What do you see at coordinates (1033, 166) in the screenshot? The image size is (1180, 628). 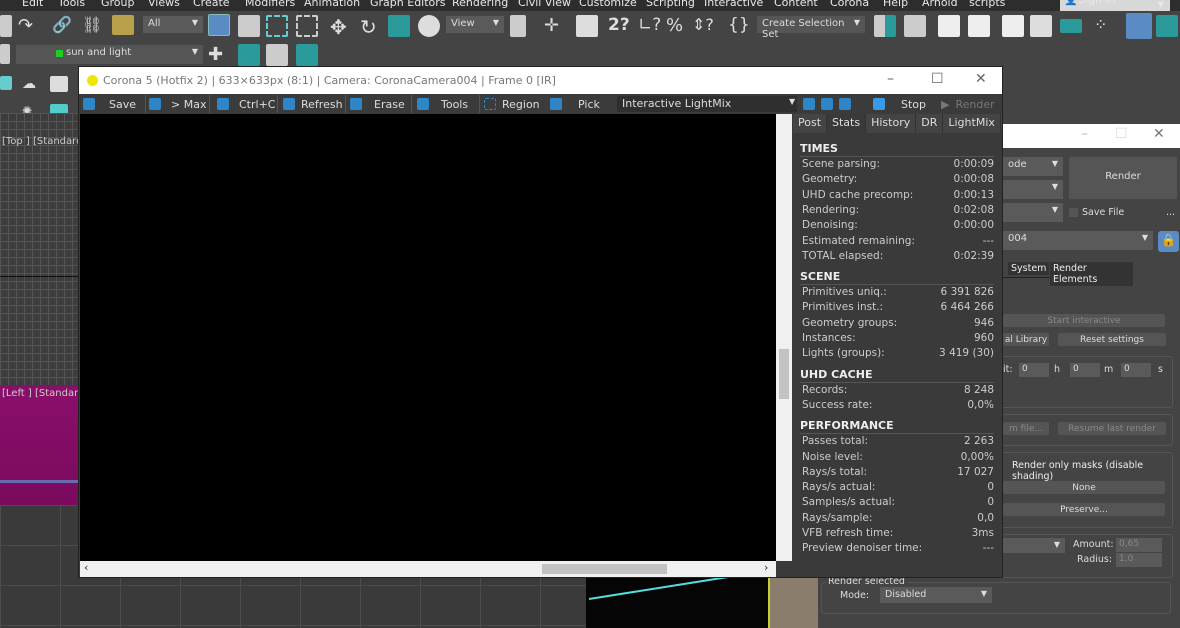 I see `target-dropdown: ode ▼` at bounding box center [1033, 166].